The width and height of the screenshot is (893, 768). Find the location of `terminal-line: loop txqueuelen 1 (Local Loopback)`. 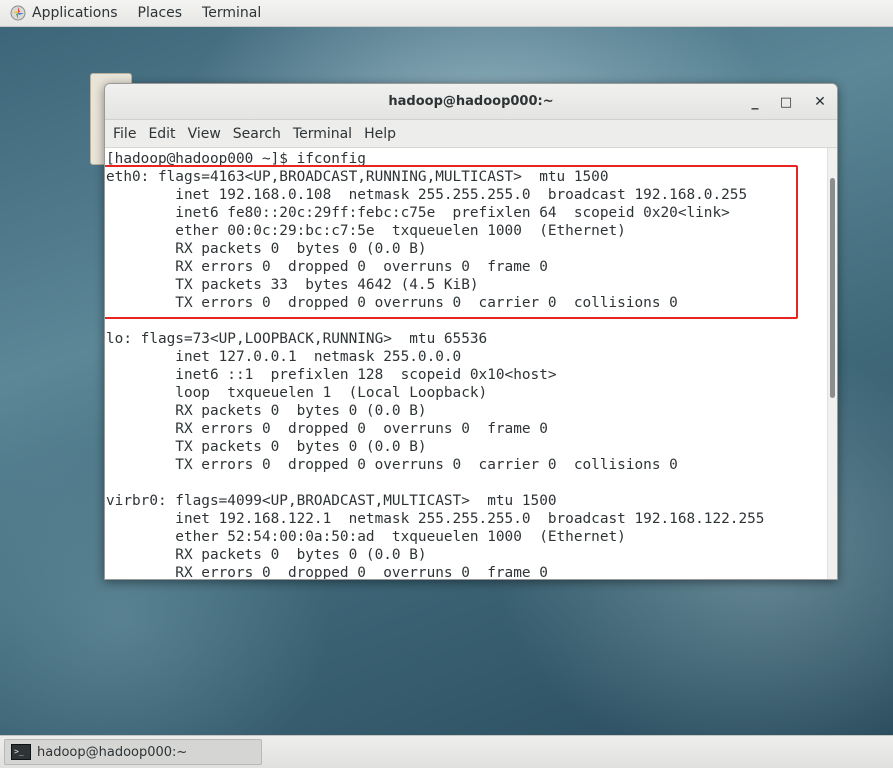

terminal-line: loop txqueuelen 1 (Local Loopback) is located at coordinates (297, 393).